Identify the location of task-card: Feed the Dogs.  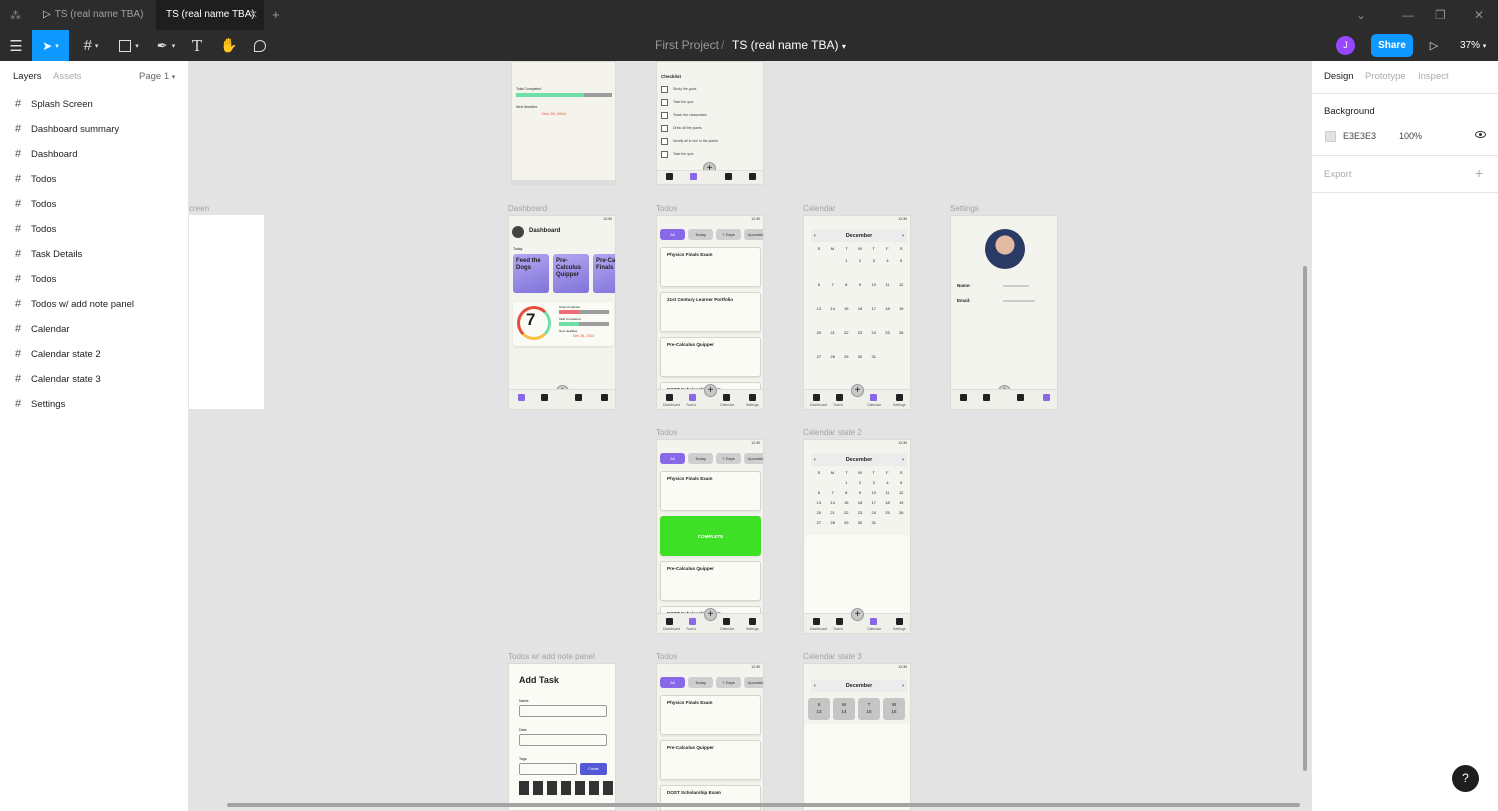
(531, 273).